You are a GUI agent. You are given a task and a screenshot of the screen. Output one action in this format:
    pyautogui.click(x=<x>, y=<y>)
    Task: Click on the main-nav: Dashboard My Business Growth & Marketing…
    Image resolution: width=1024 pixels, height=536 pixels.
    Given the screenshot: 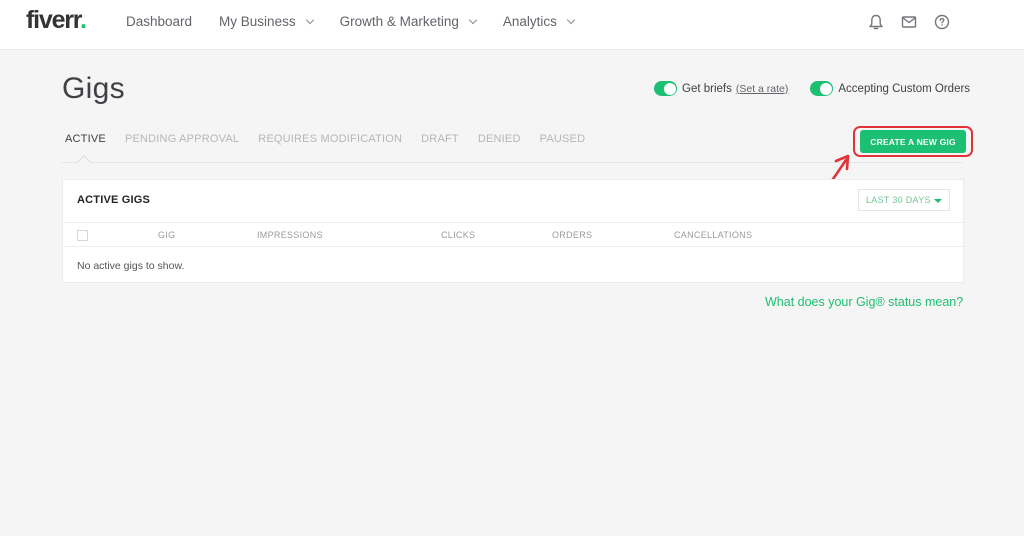 What is the action you would take?
    pyautogui.click(x=363, y=21)
    